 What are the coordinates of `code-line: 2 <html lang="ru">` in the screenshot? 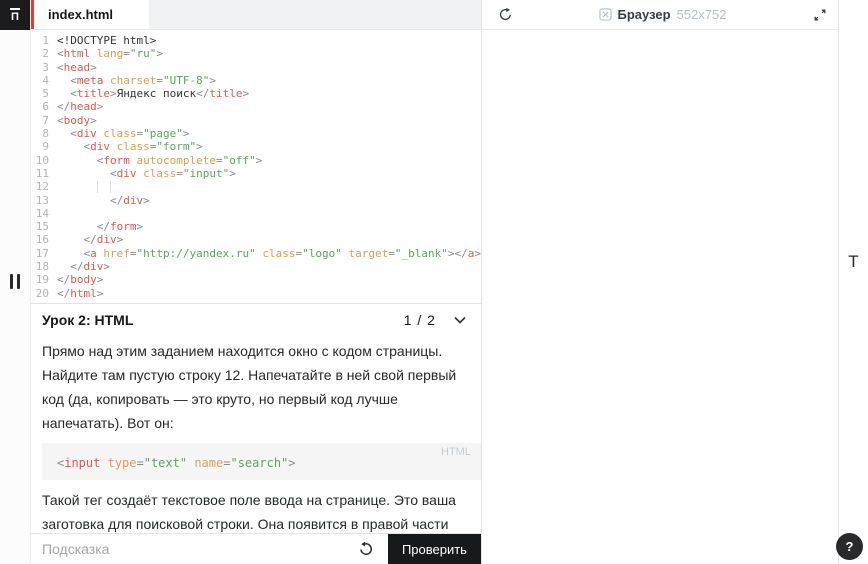 It's located at (256, 53).